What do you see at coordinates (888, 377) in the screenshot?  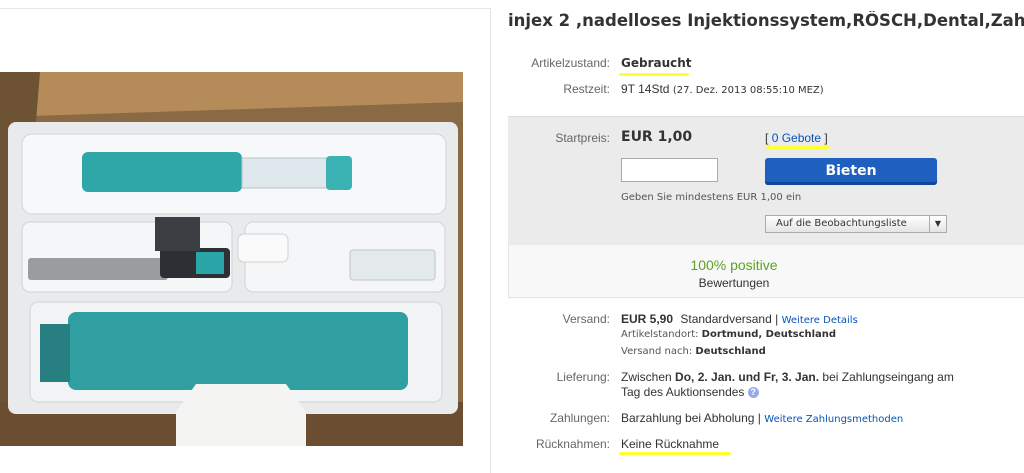 I see `delivery-post: bei Zahlungseingang am` at bounding box center [888, 377].